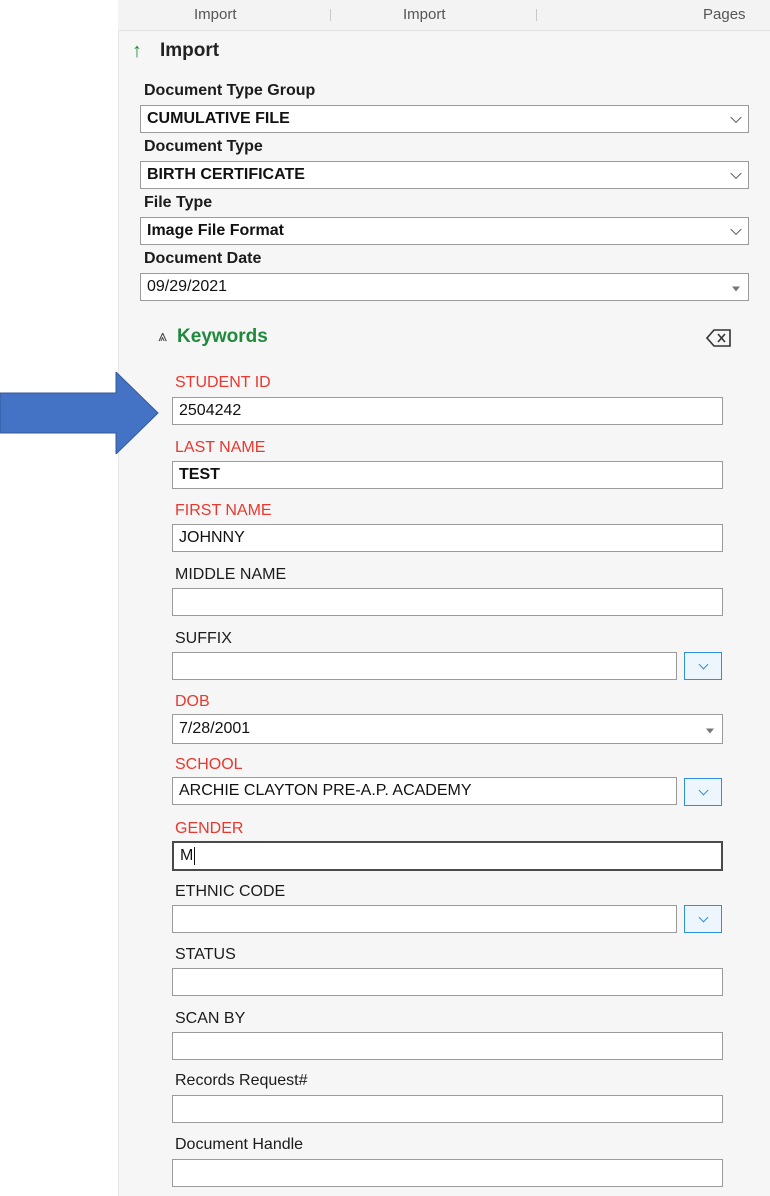  I want to click on keywords-header: ⩓ Keywords, so click(213, 337).